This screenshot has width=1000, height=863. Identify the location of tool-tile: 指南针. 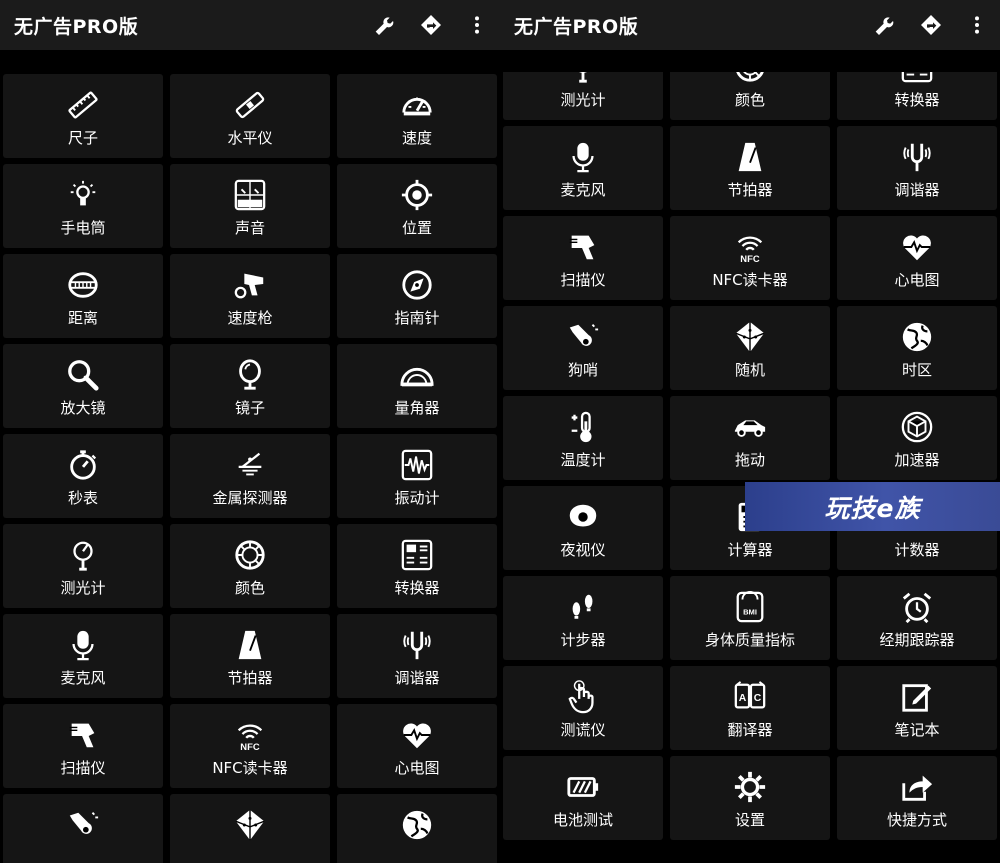
(417, 296).